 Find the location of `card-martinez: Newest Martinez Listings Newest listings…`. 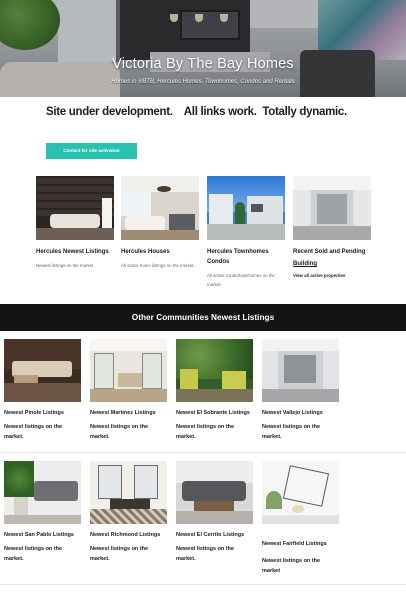

card-martinez: Newest Martinez Listings Newest listings… is located at coordinates (128, 390).